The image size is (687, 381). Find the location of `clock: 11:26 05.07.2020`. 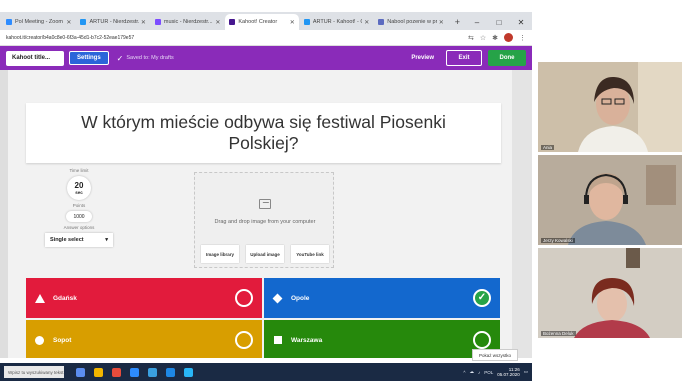

clock: 11:26 05.07.2020 is located at coordinates (508, 372).